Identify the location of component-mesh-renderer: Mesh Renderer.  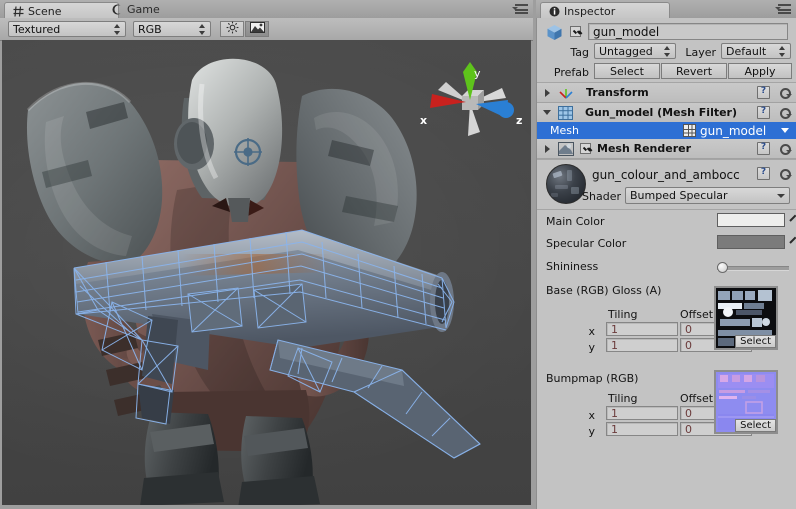
(666, 149).